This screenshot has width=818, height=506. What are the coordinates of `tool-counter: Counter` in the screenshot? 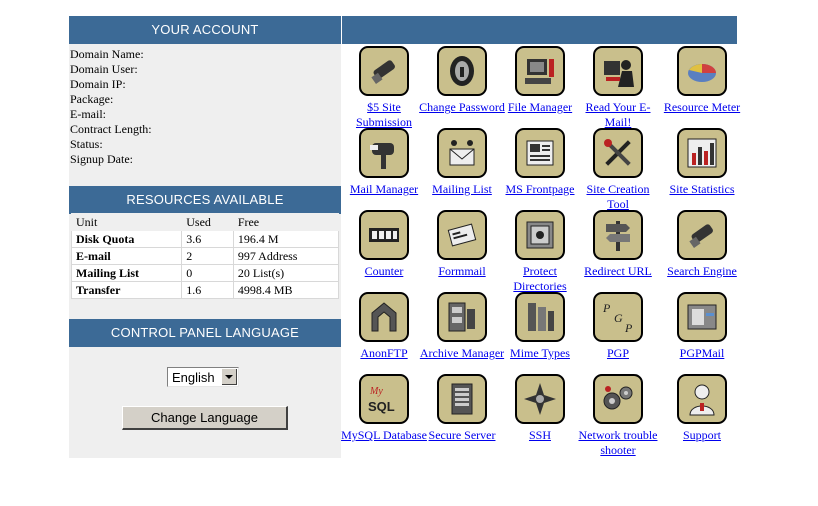 It's located at (384, 244).